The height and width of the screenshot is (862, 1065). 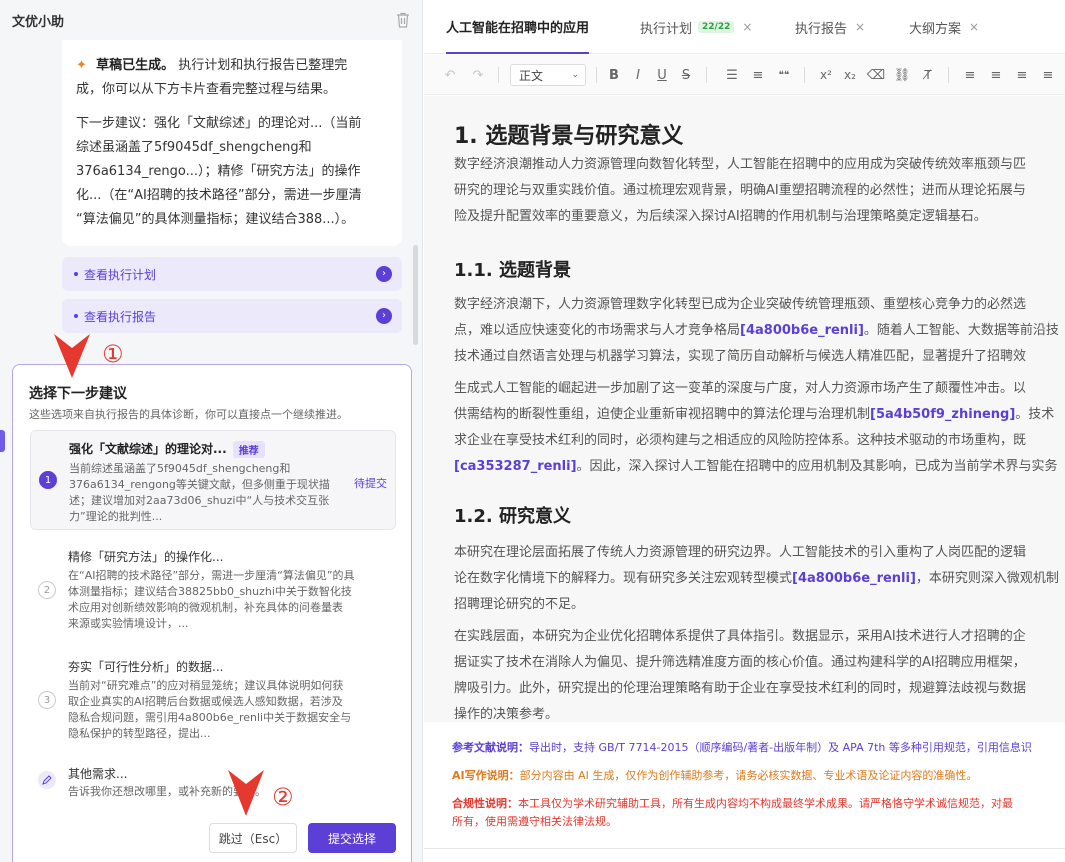 What do you see at coordinates (283, 797) in the screenshot?
I see `annotation-number-2: ②` at bounding box center [283, 797].